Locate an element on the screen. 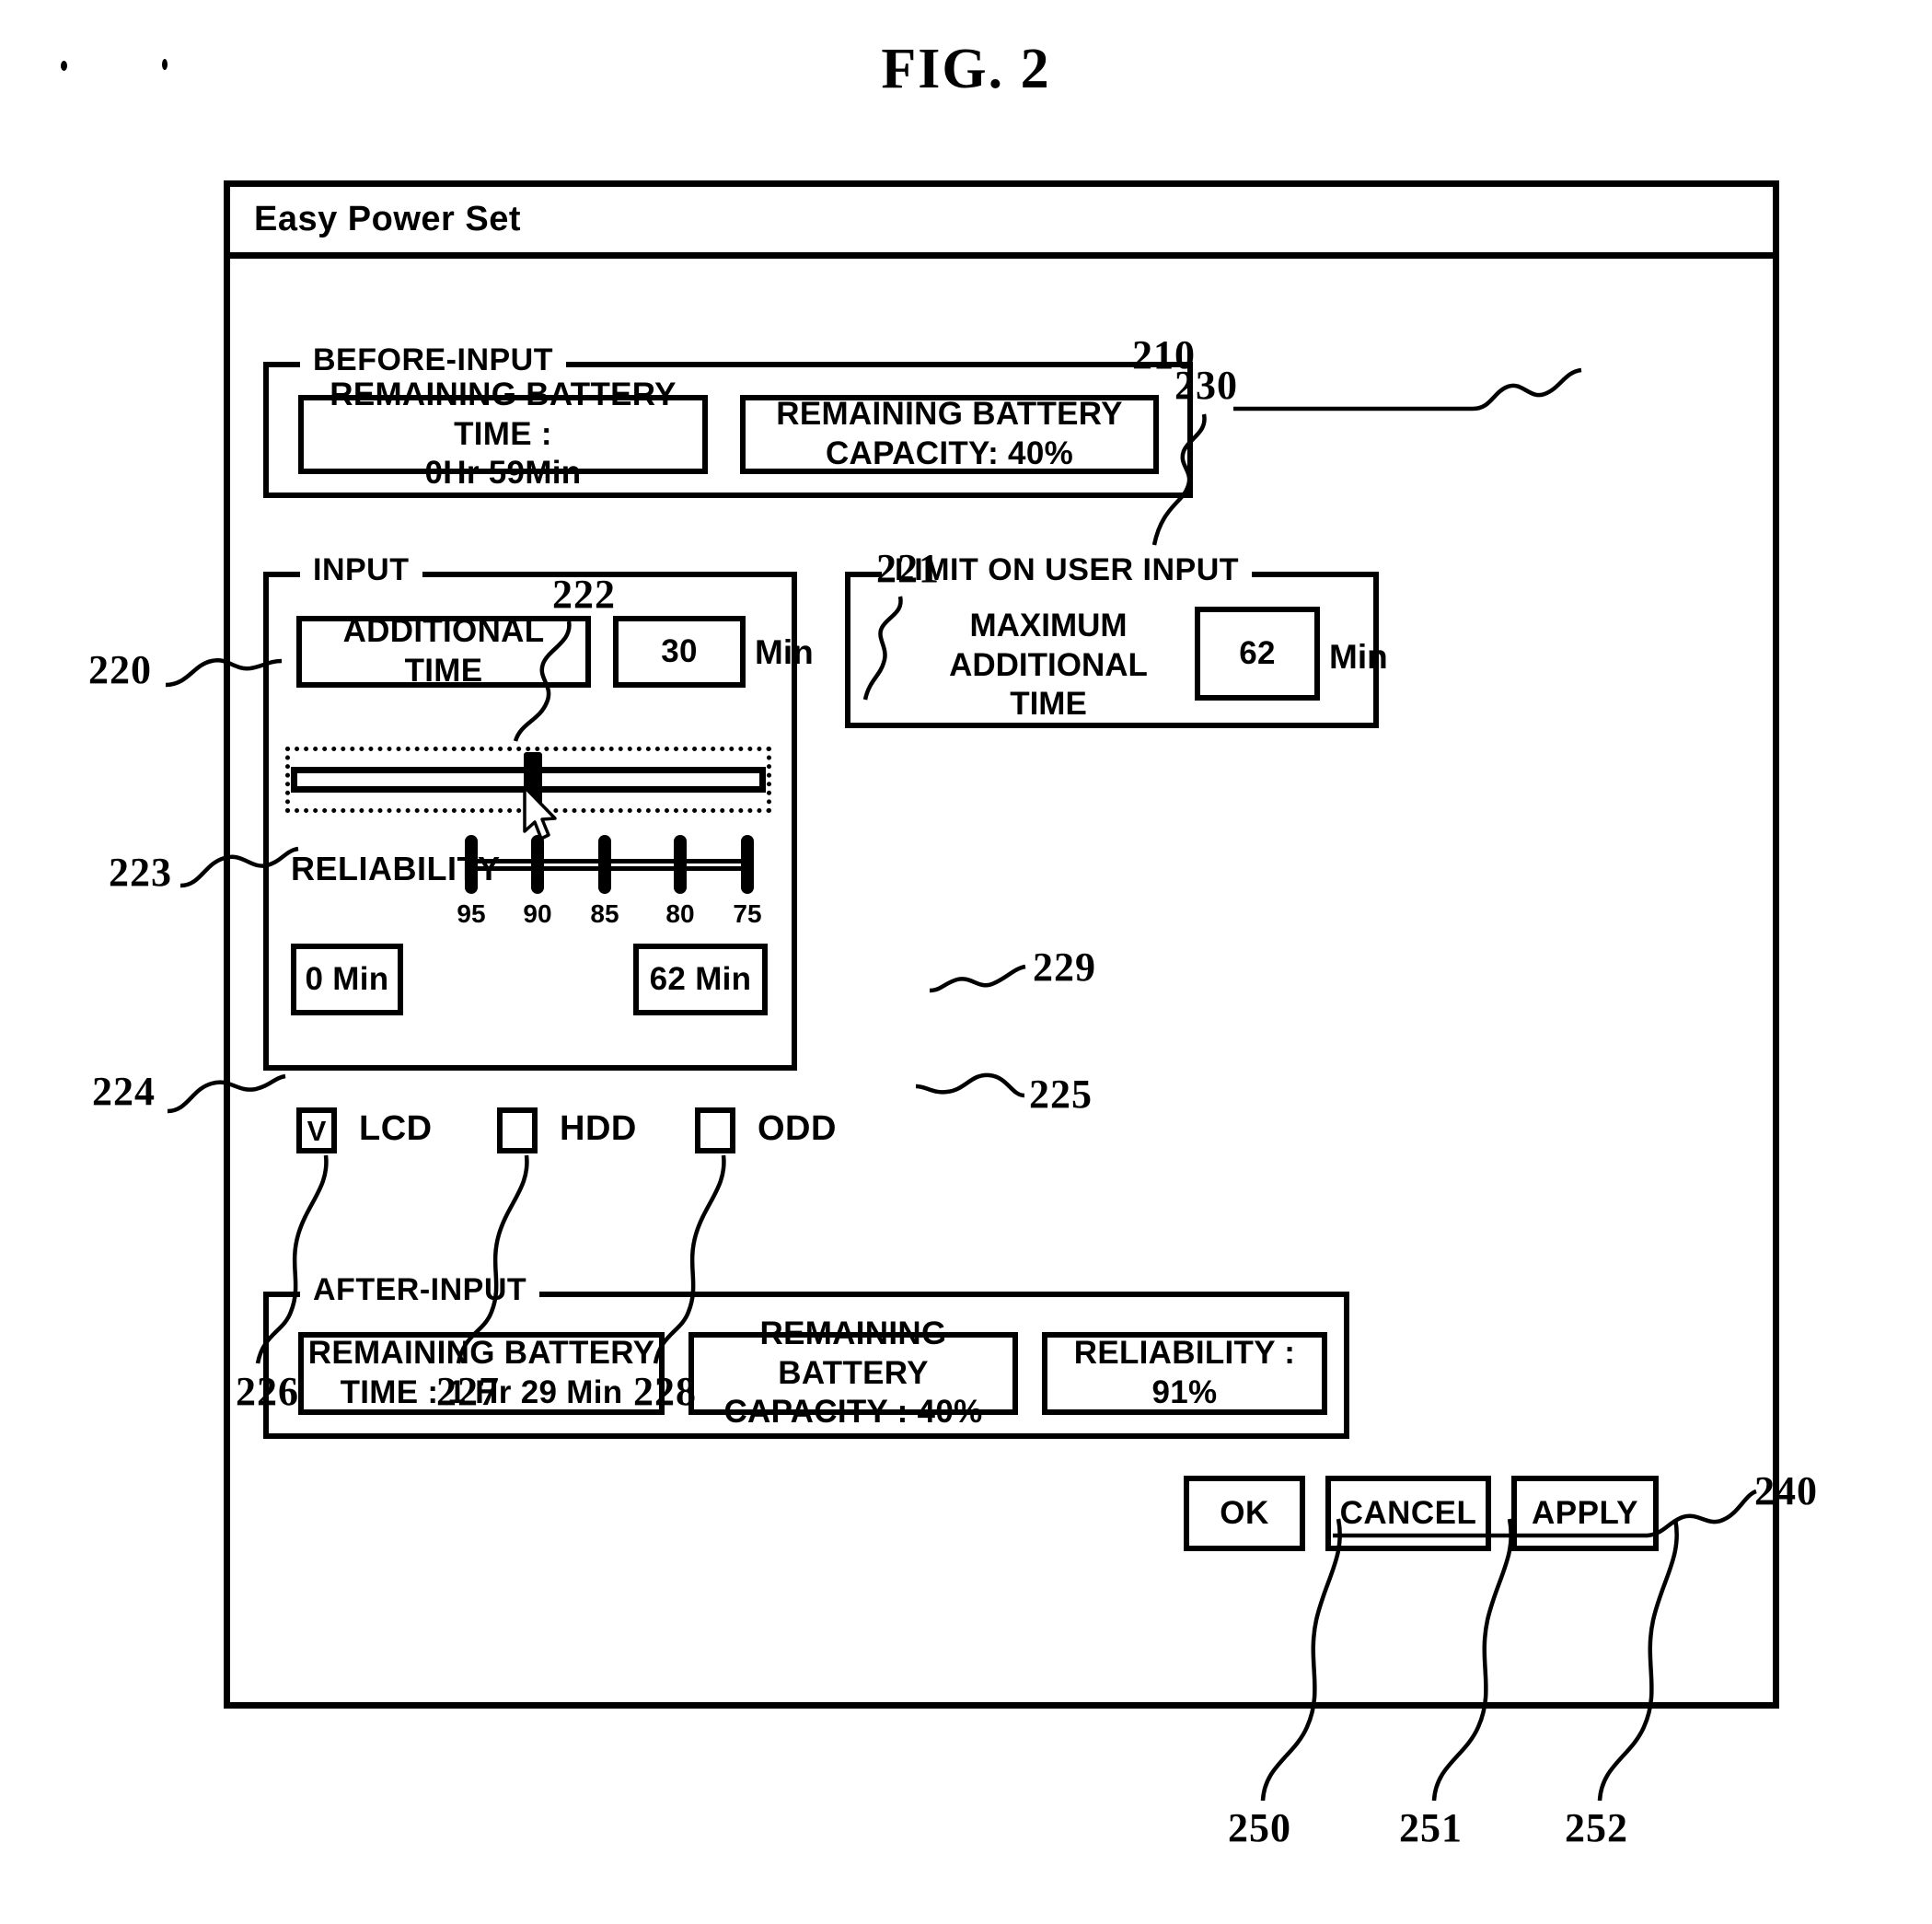  reference-numeral-252: 252 is located at coordinates (1597, 1827).